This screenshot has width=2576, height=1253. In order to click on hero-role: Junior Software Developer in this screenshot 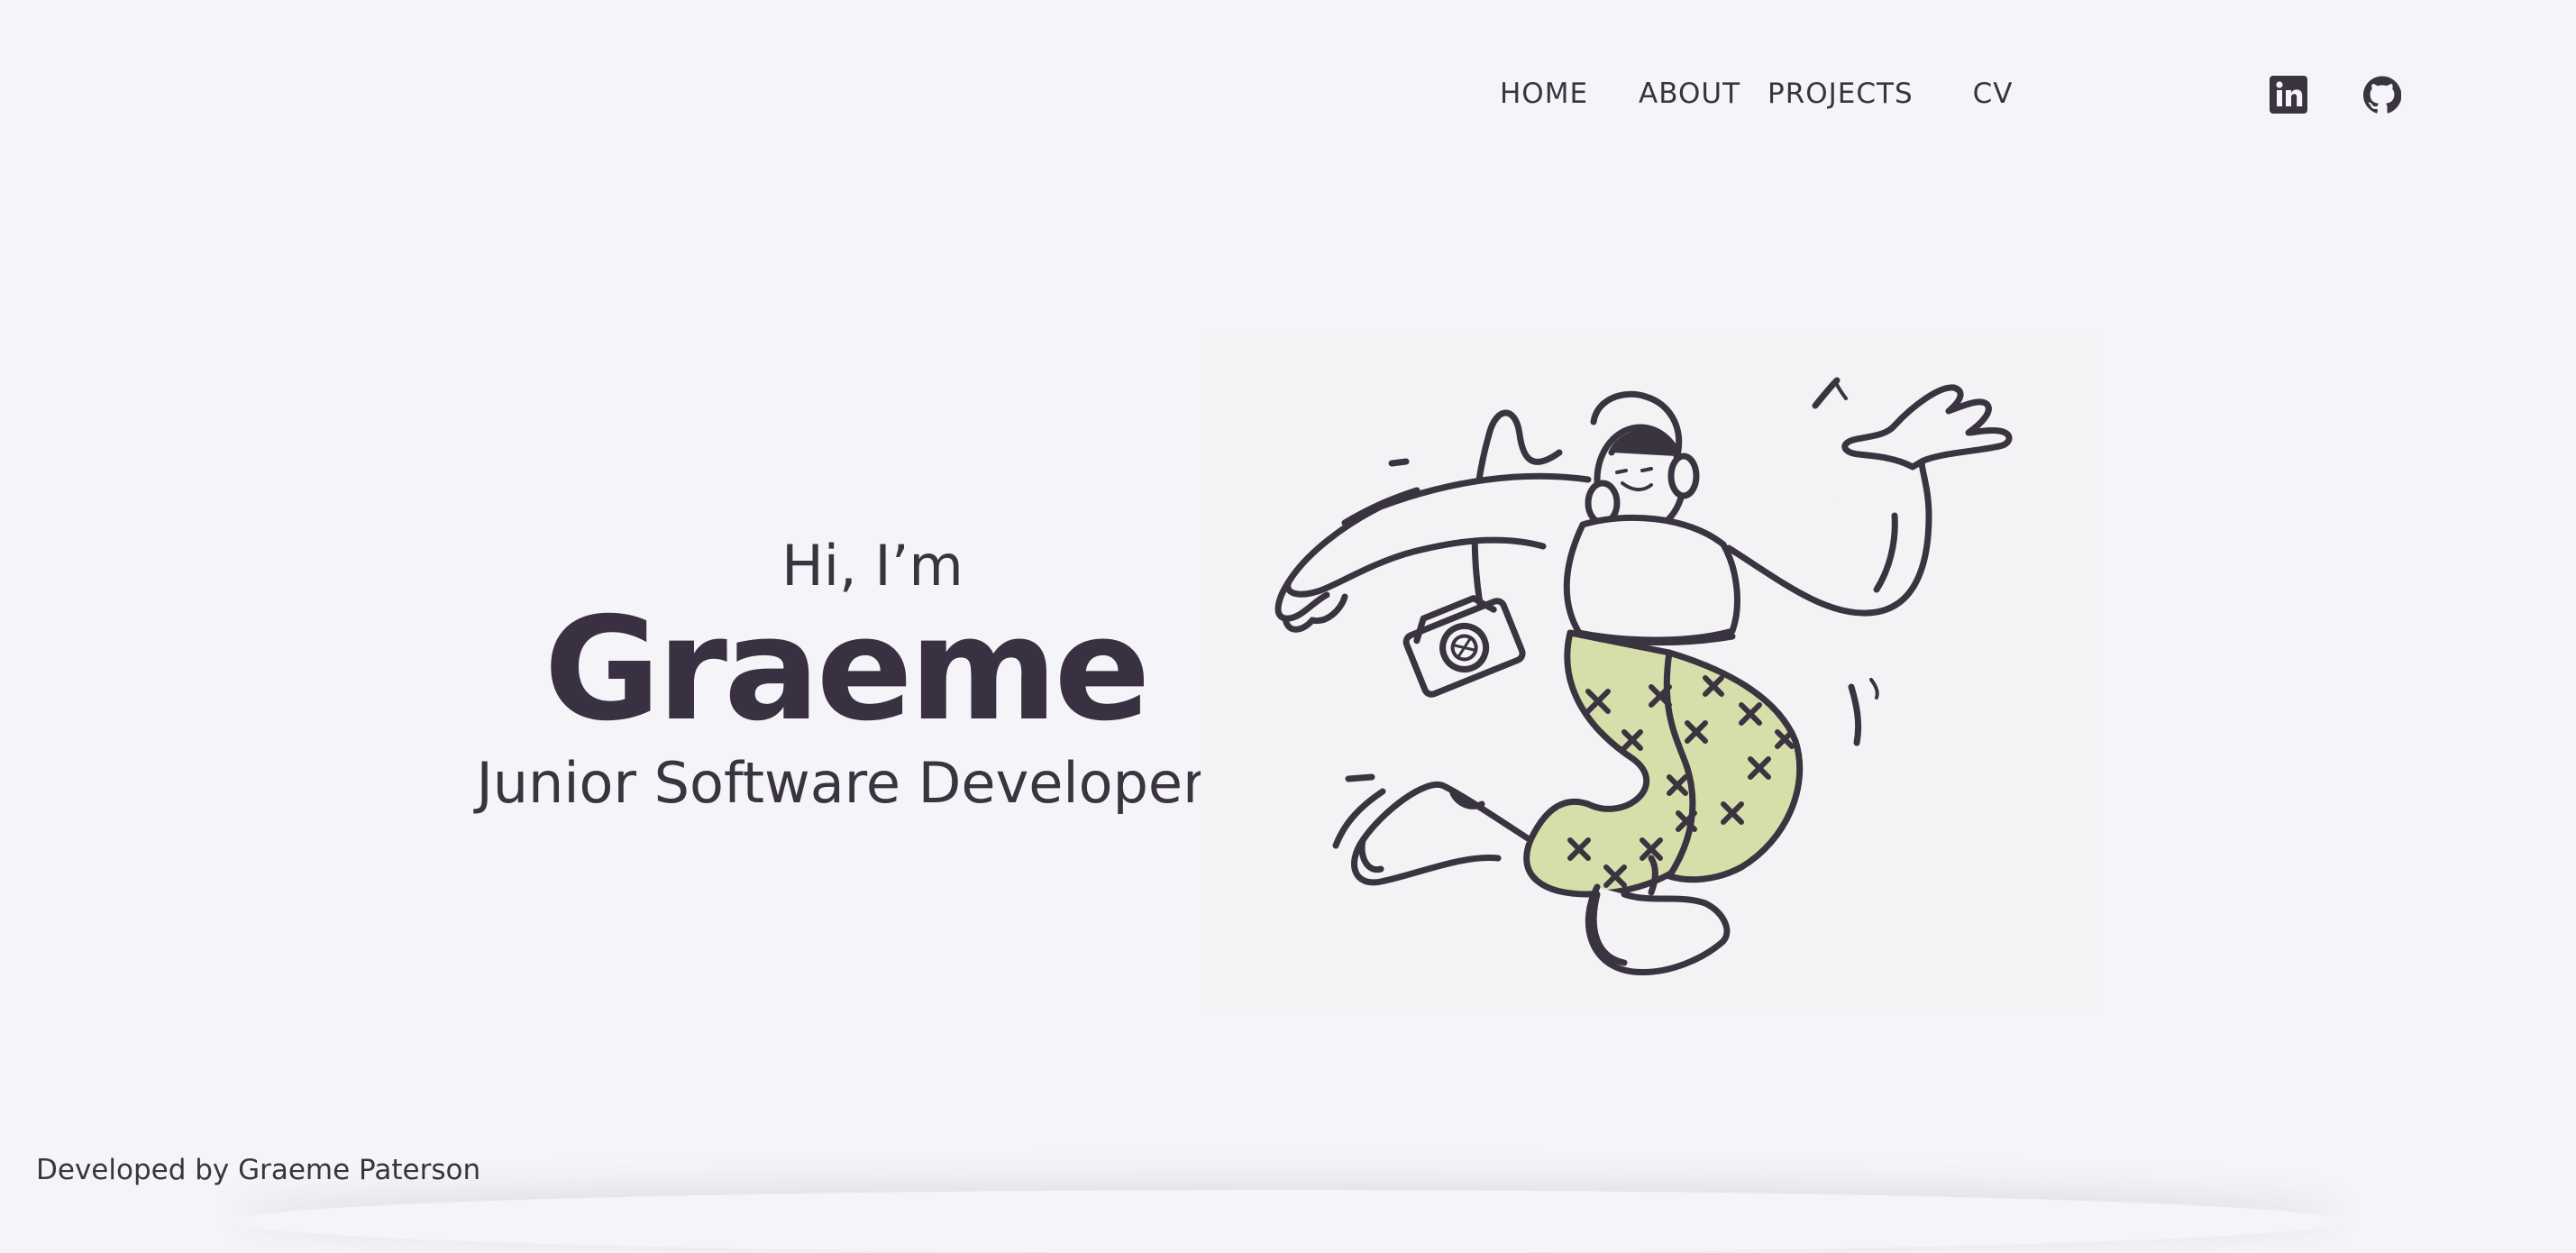, I will do `click(841, 783)`.